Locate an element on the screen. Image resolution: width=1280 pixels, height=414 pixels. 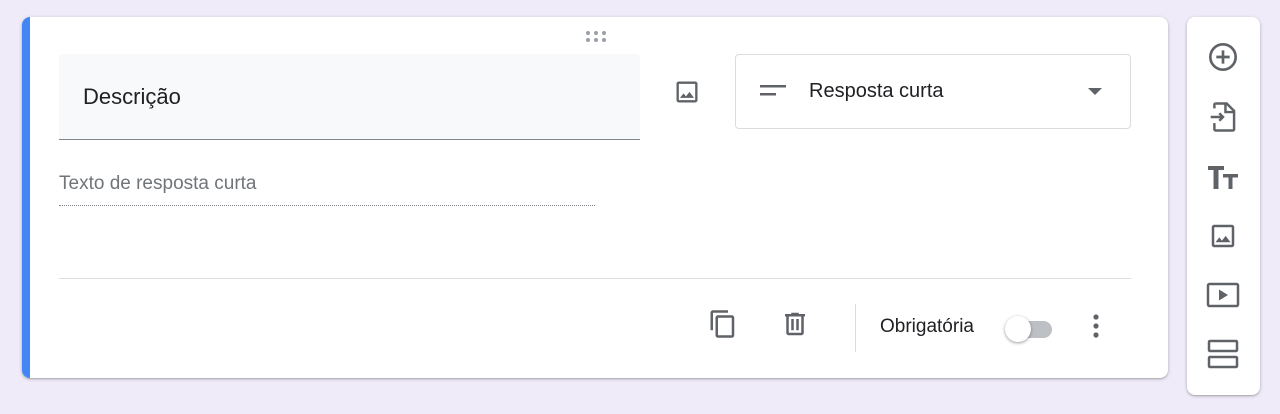
add-title-button is located at coordinates (1223, 177).